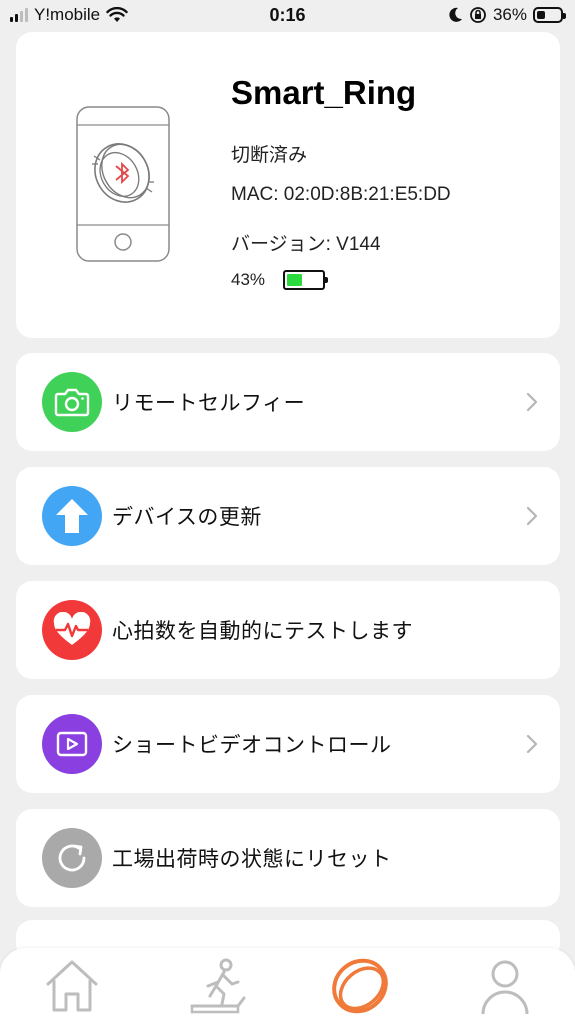 Image resolution: width=575 pixels, height=1024 pixels. Describe the element at coordinates (306, 280) in the screenshot. I see `device-battery-icon` at that location.